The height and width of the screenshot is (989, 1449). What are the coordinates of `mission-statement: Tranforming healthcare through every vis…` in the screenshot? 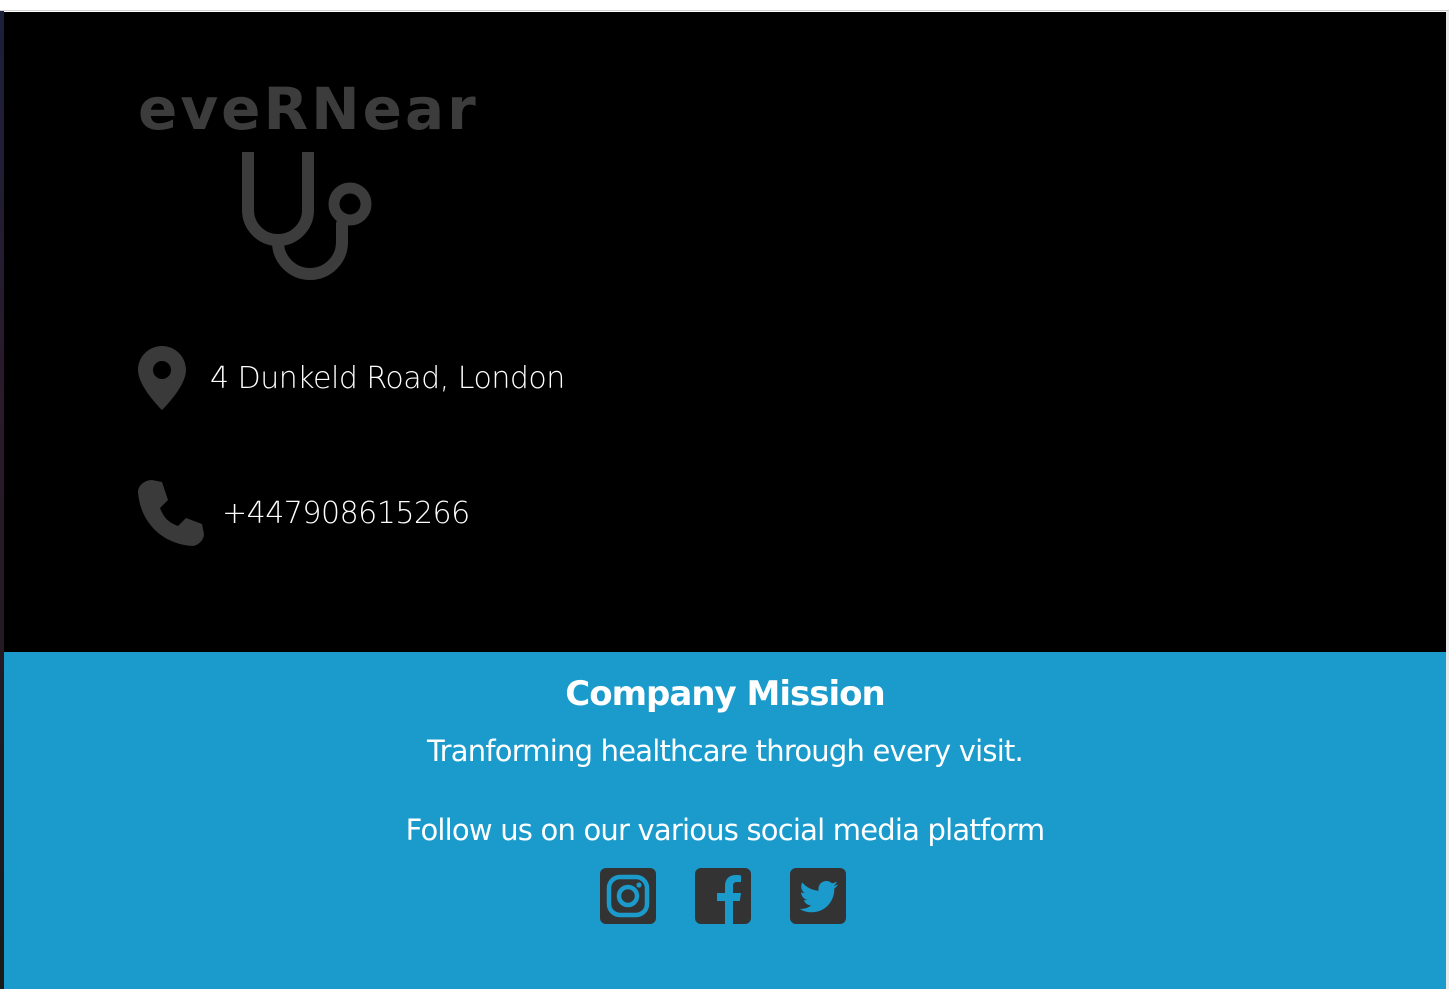 It's located at (725, 751).